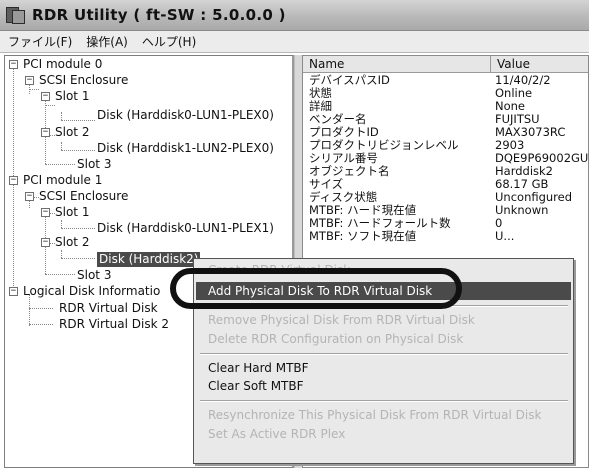 Image resolution: width=589 pixels, height=468 pixels. Describe the element at coordinates (294, 42) in the screenshot. I see `menu-bar: ファイル(F) 操作(A) ヘルプ(H)` at that location.